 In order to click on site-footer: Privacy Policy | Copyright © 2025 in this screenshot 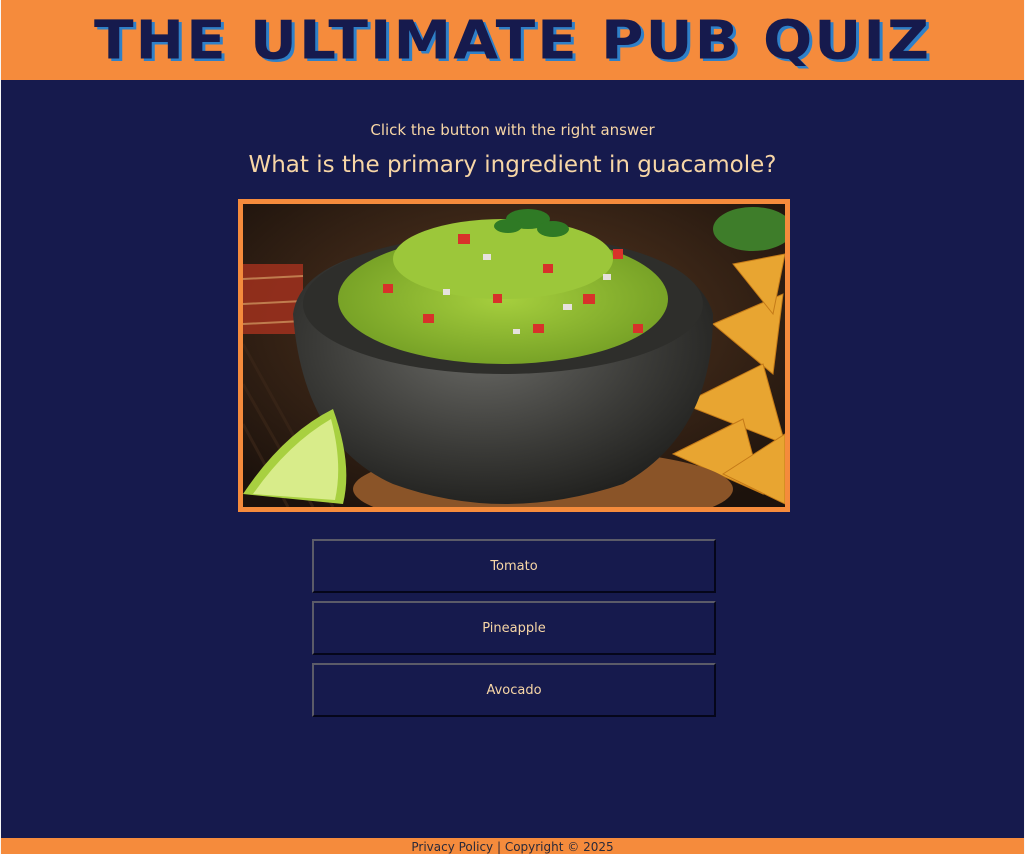, I will do `click(512, 846)`.